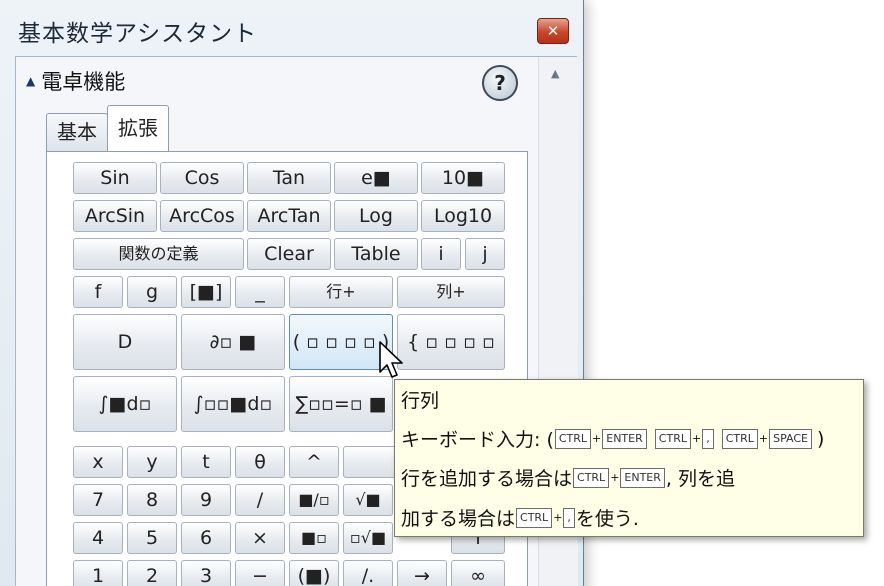  What do you see at coordinates (391, 359) in the screenshot?
I see `mouse-cursor-icon` at bounding box center [391, 359].